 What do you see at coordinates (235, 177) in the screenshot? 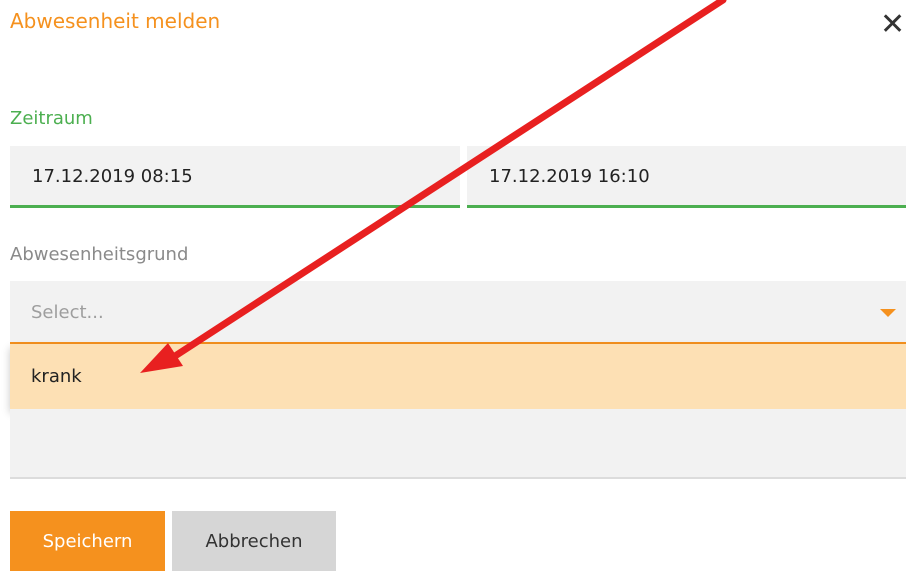
I see `date-from-field: 17.12.2019 08:15` at bounding box center [235, 177].